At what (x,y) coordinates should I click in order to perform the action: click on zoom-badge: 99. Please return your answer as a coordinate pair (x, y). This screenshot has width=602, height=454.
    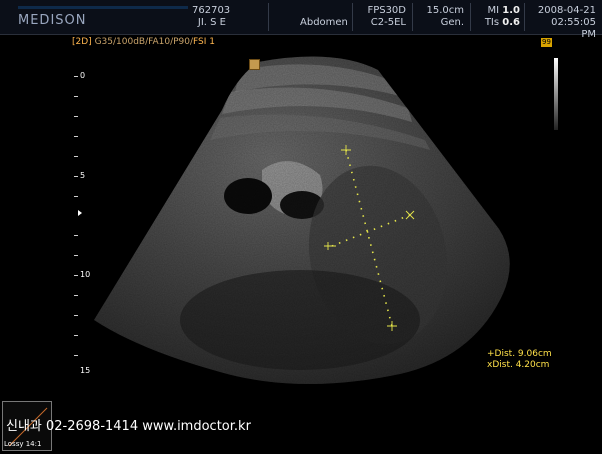
    Looking at the image, I should click on (546, 42).